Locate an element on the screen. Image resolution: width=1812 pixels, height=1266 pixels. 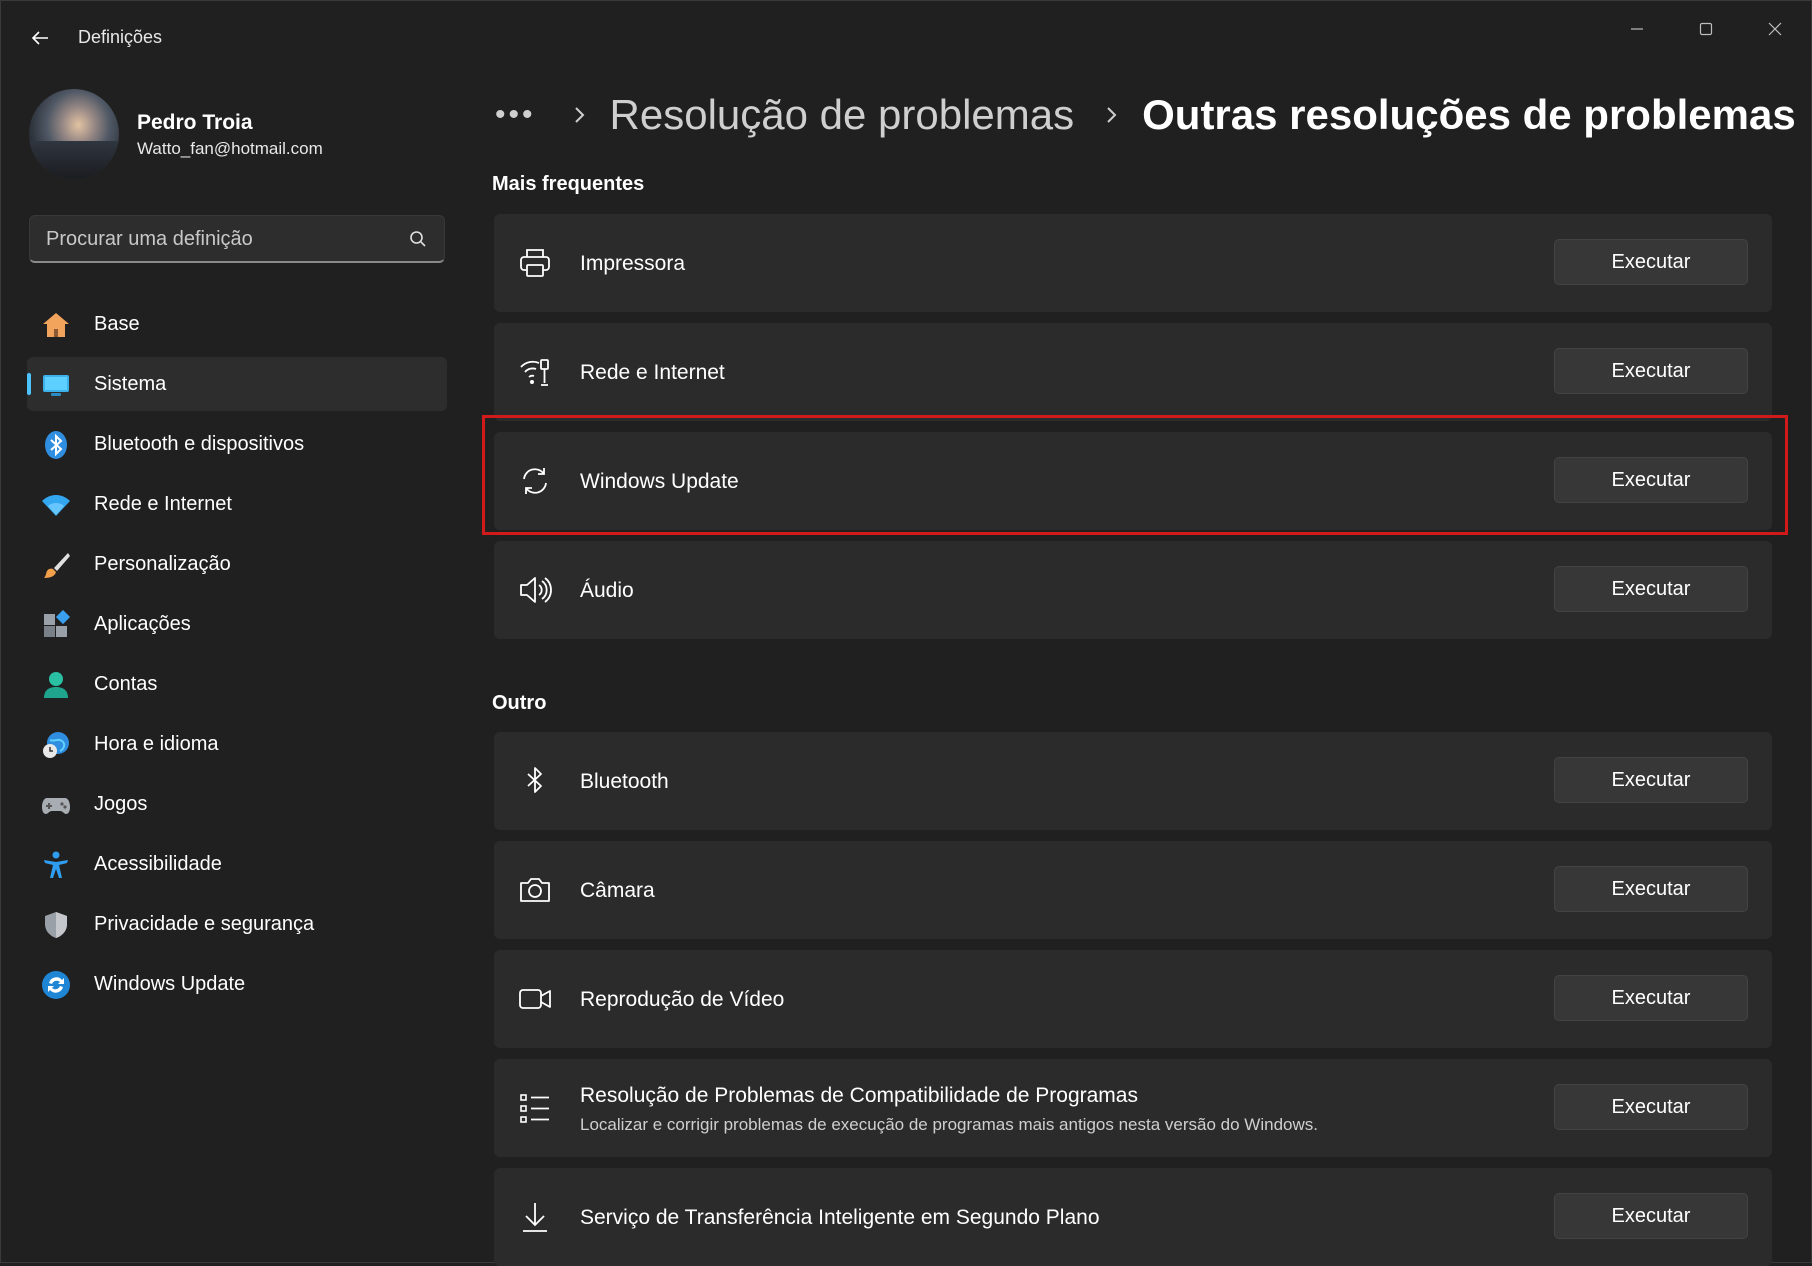
sidebar-item-privacidade: Privacidade e segurança is located at coordinates (237, 924).